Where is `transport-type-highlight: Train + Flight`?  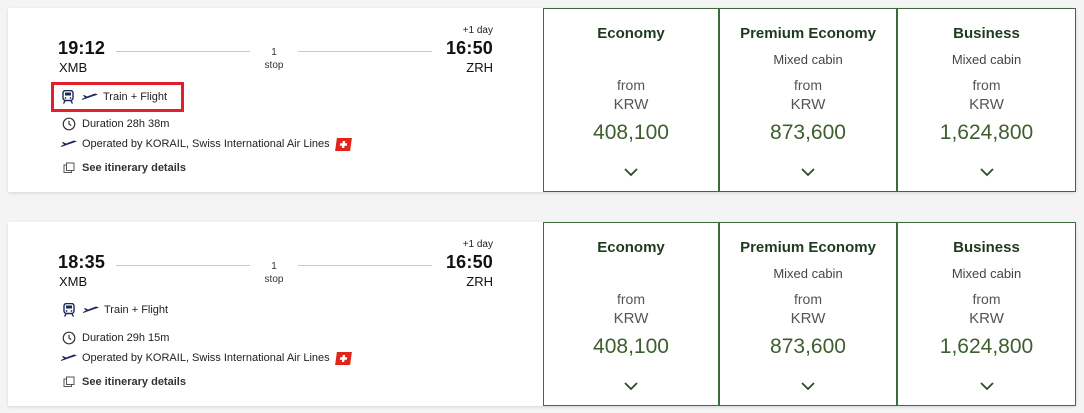 transport-type-highlight: Train + Flight is located at coordinates (117, 97).